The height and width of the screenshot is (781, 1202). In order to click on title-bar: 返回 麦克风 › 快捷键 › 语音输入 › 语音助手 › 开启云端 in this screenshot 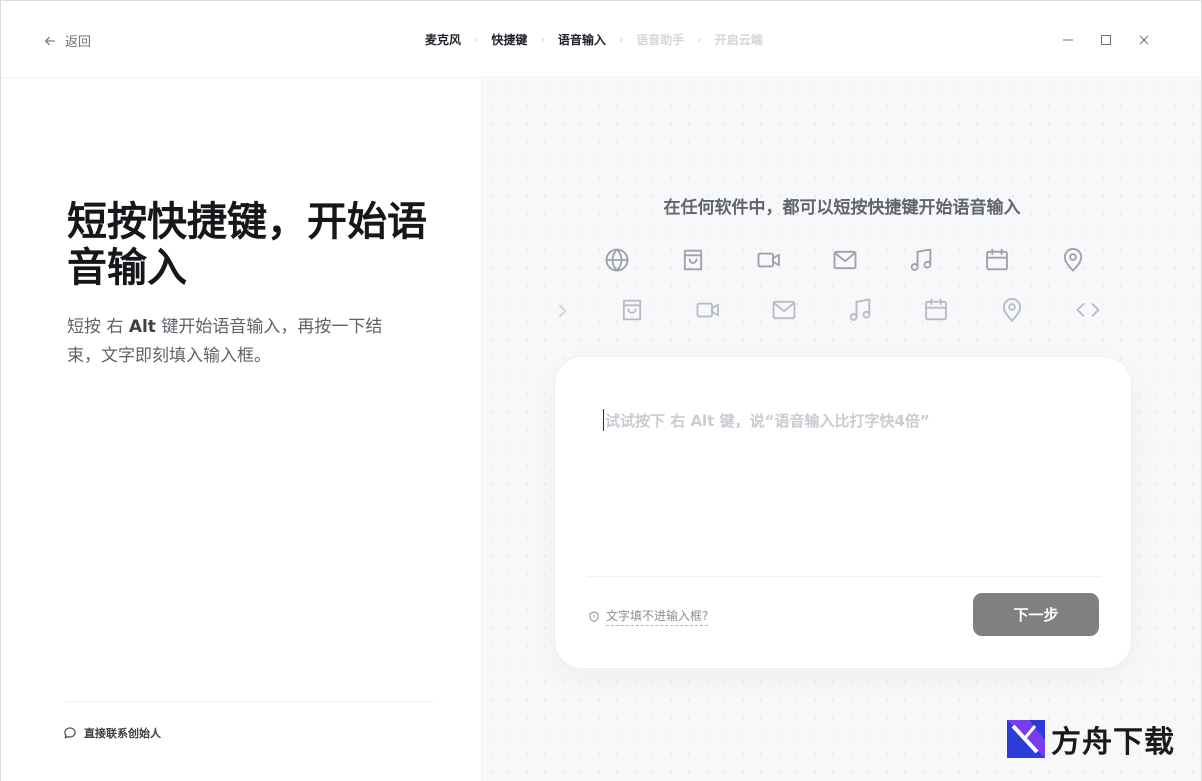, I will do `click(601, 39)`.